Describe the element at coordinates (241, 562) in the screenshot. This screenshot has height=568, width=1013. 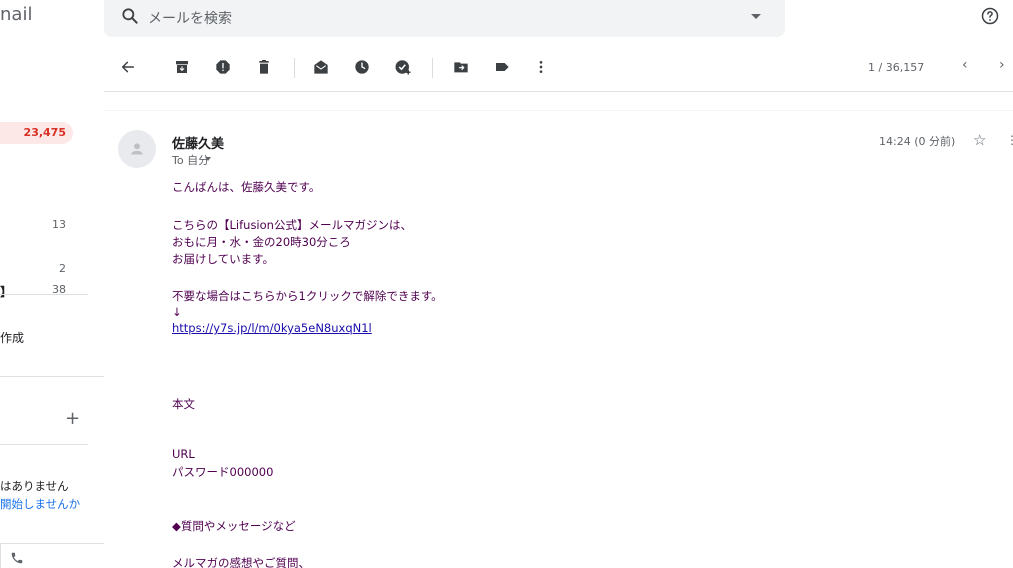
I see `body-text: メルマガの感想やご質問、` at that location.